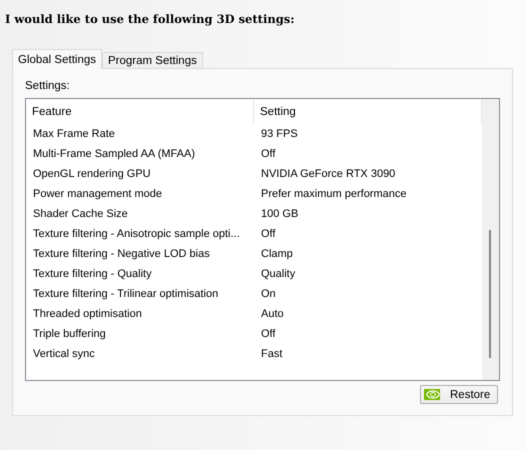  I want to click on table-cell-text: Triple buffering, so click(69, 334).